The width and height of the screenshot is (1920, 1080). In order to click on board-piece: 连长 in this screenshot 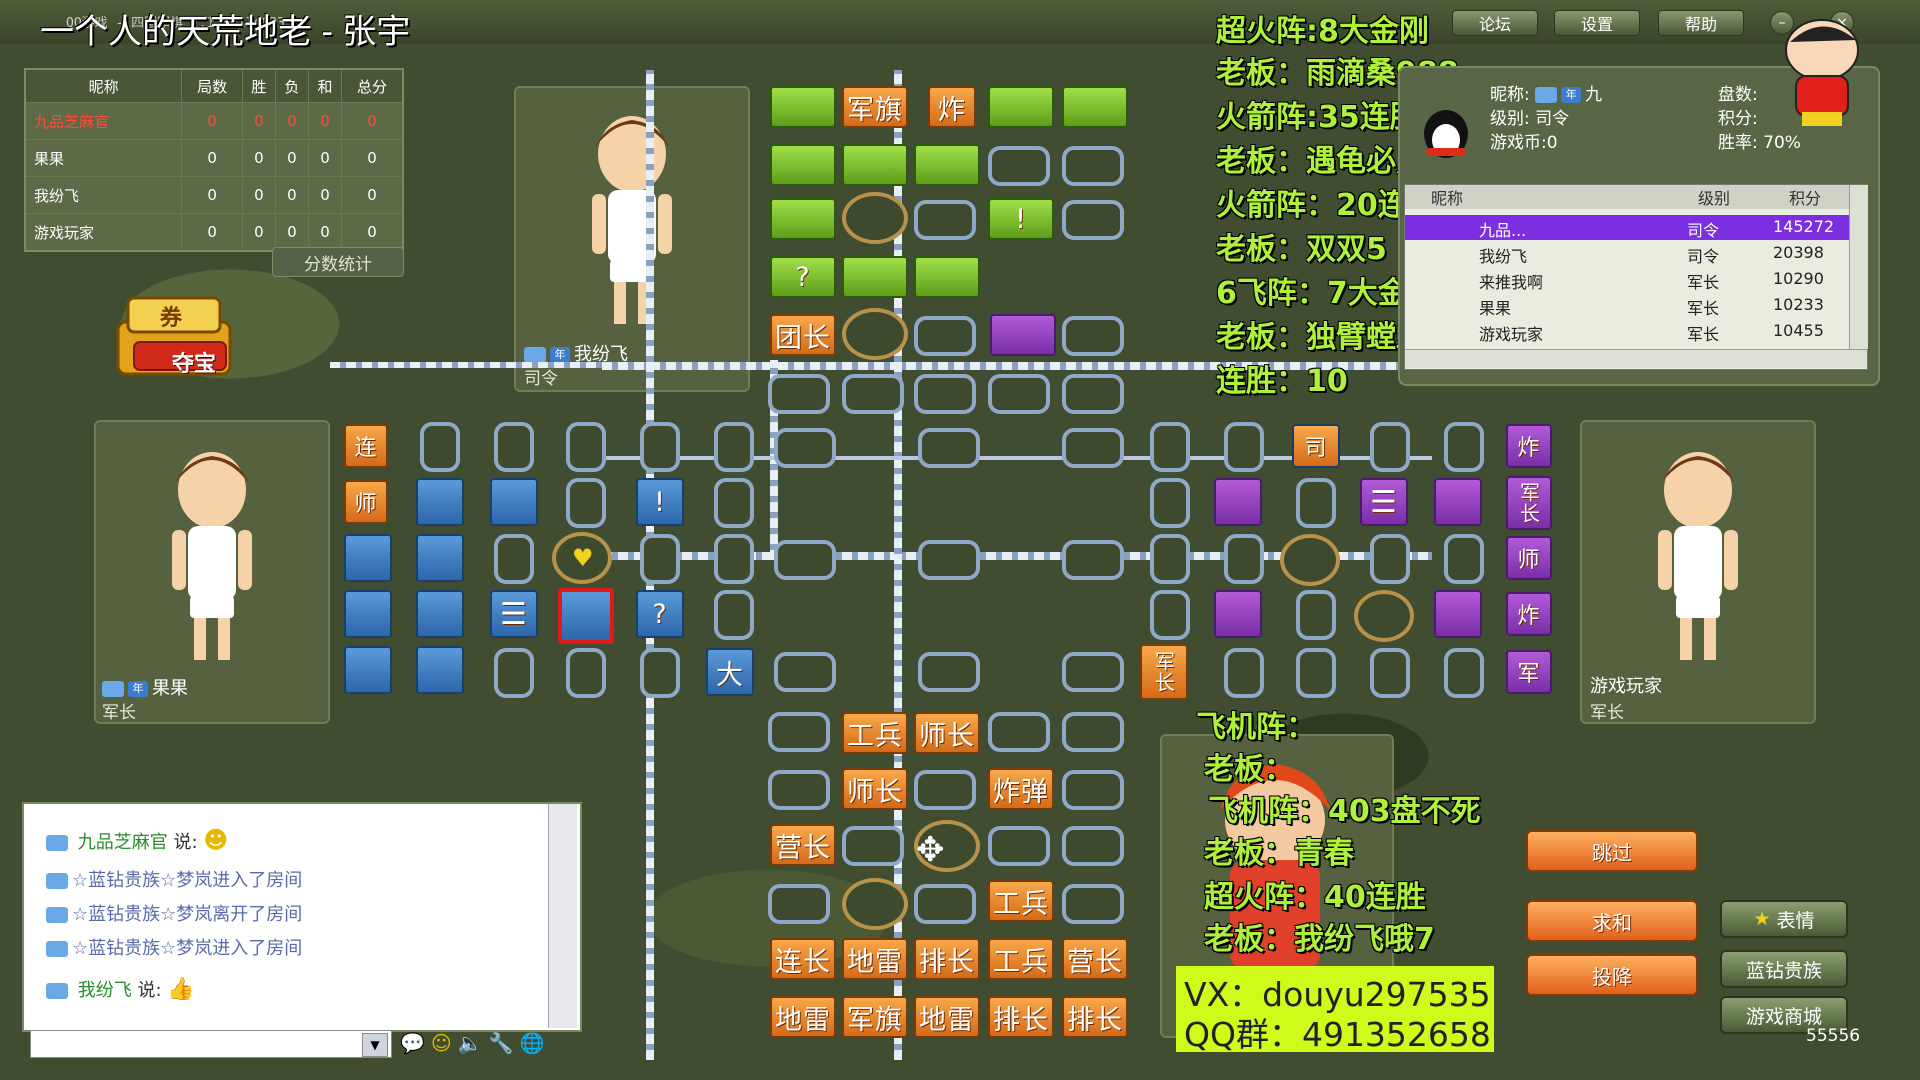, I will do `click(803, 959)`.